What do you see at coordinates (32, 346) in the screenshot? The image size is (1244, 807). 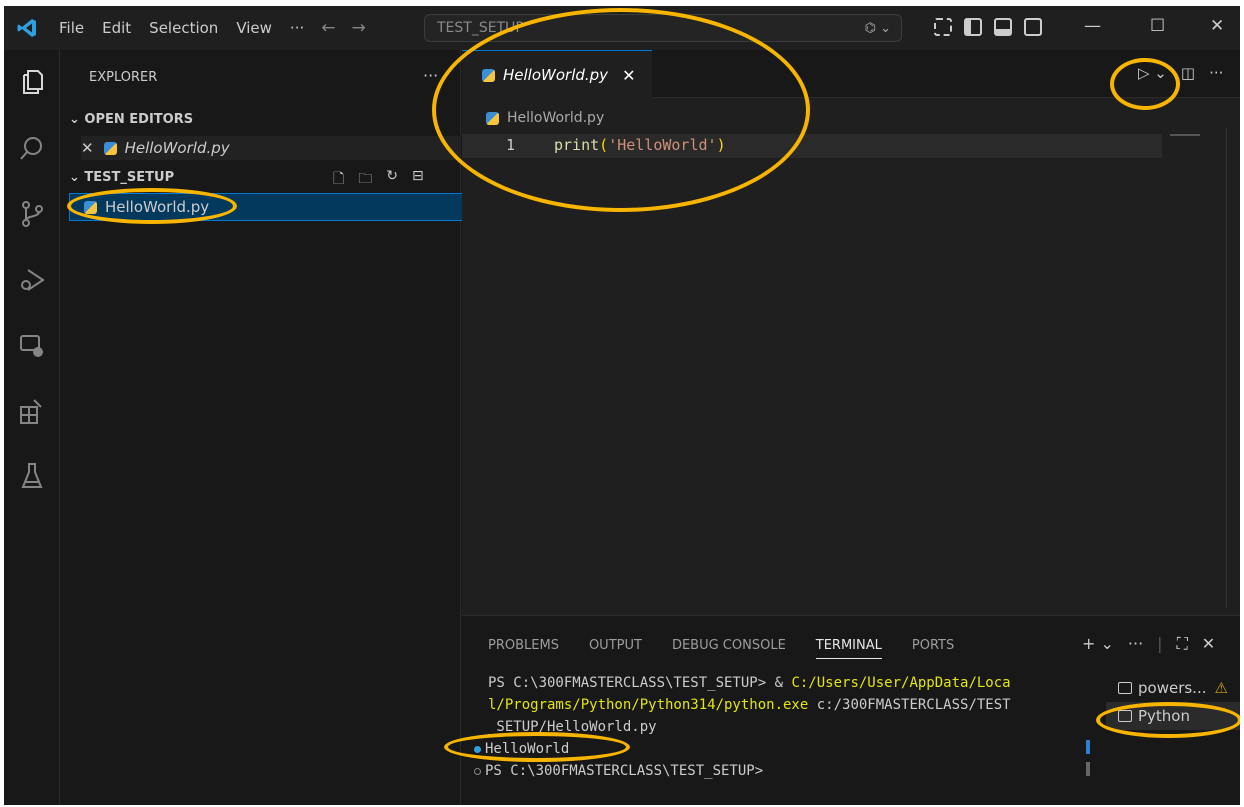 I see `remote-explorer-icon` at bounding box center [32, 346].